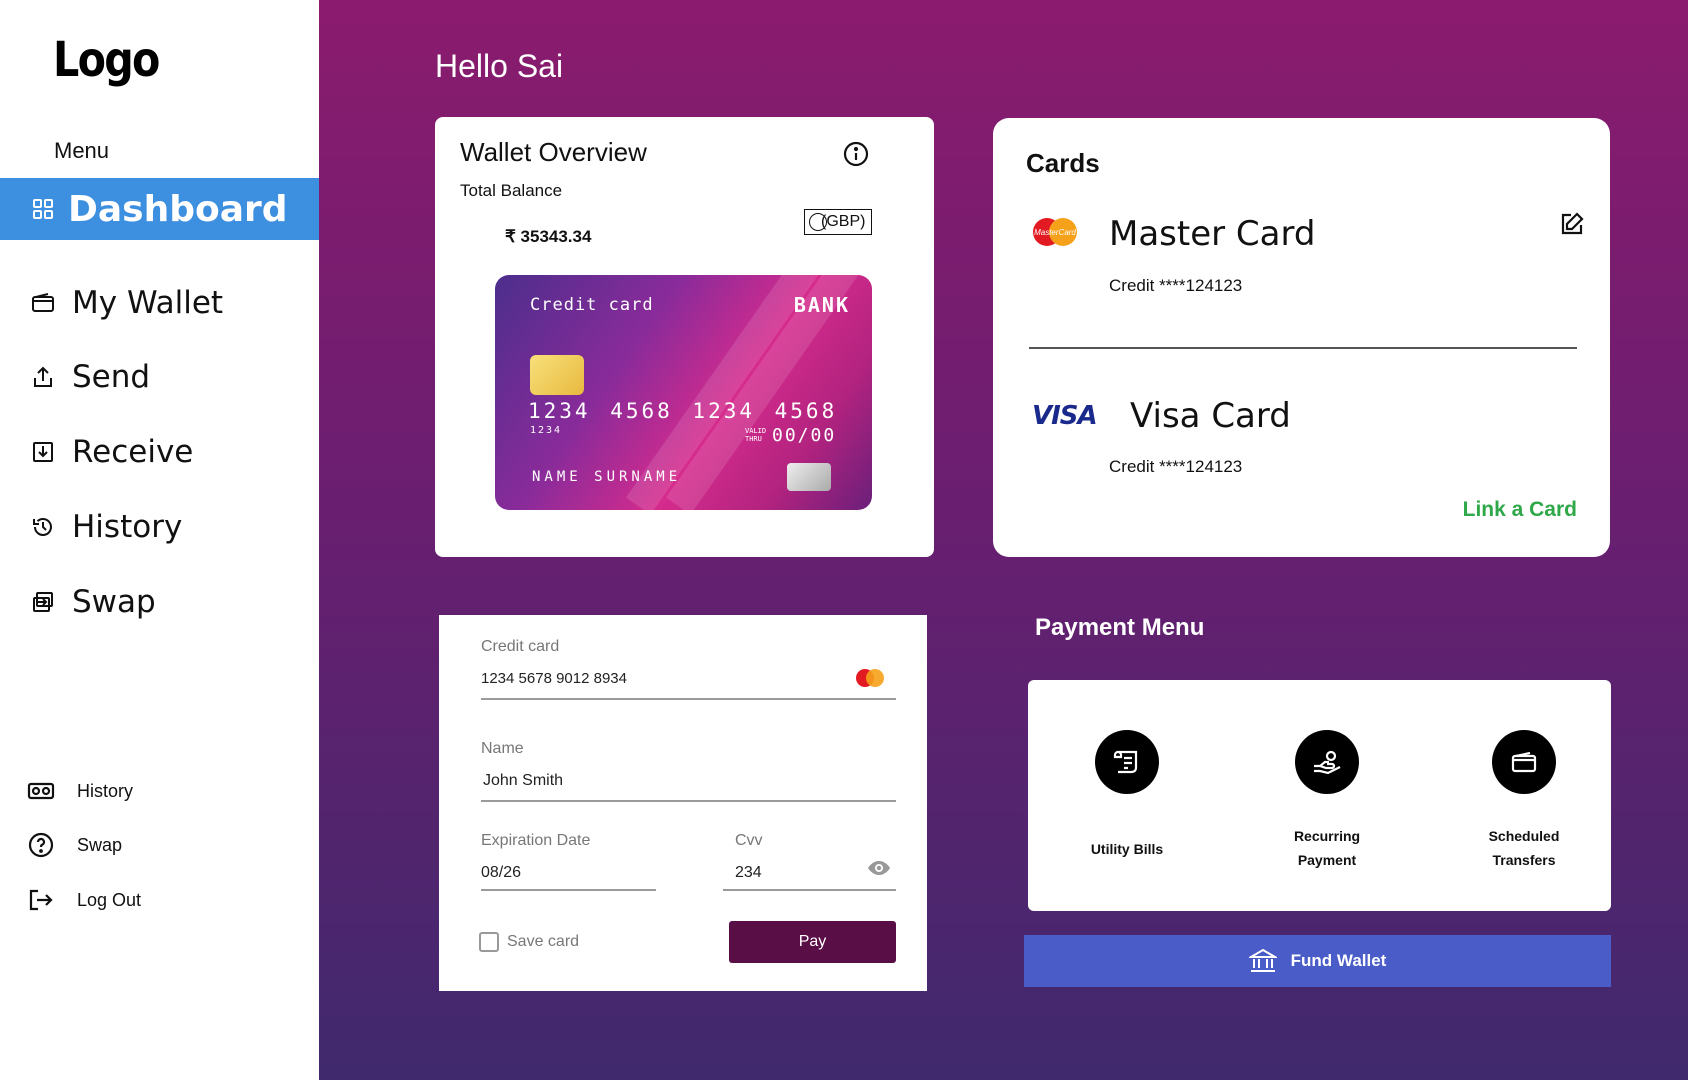 Image resolution: width=1688 pixels, height=1080 pixels. Describe the element at coordinates (879, 868) in the screenshot. I see `eye-icon` at that location.